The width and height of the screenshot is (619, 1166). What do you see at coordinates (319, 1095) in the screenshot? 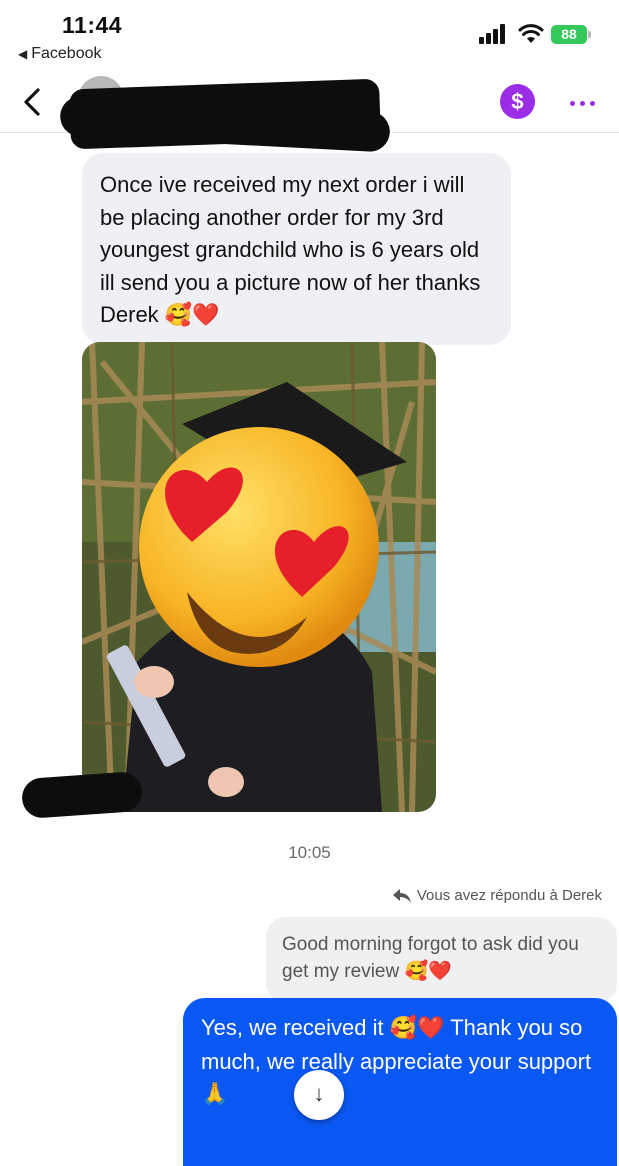
I see `arrow-down-icon: ↓` at bounding box center [319, 1095].